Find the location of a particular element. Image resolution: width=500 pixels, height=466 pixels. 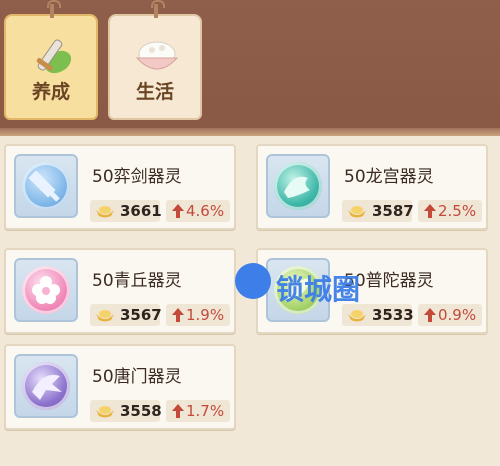

item-price: 3587 is located at coordinates (393, 211).